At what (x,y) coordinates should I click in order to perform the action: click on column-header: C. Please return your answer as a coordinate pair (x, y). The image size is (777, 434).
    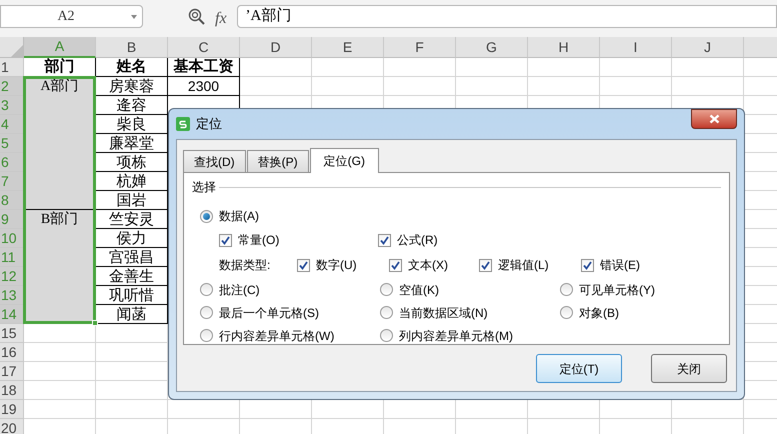
    Looking at the image, I should click on (204, 47).